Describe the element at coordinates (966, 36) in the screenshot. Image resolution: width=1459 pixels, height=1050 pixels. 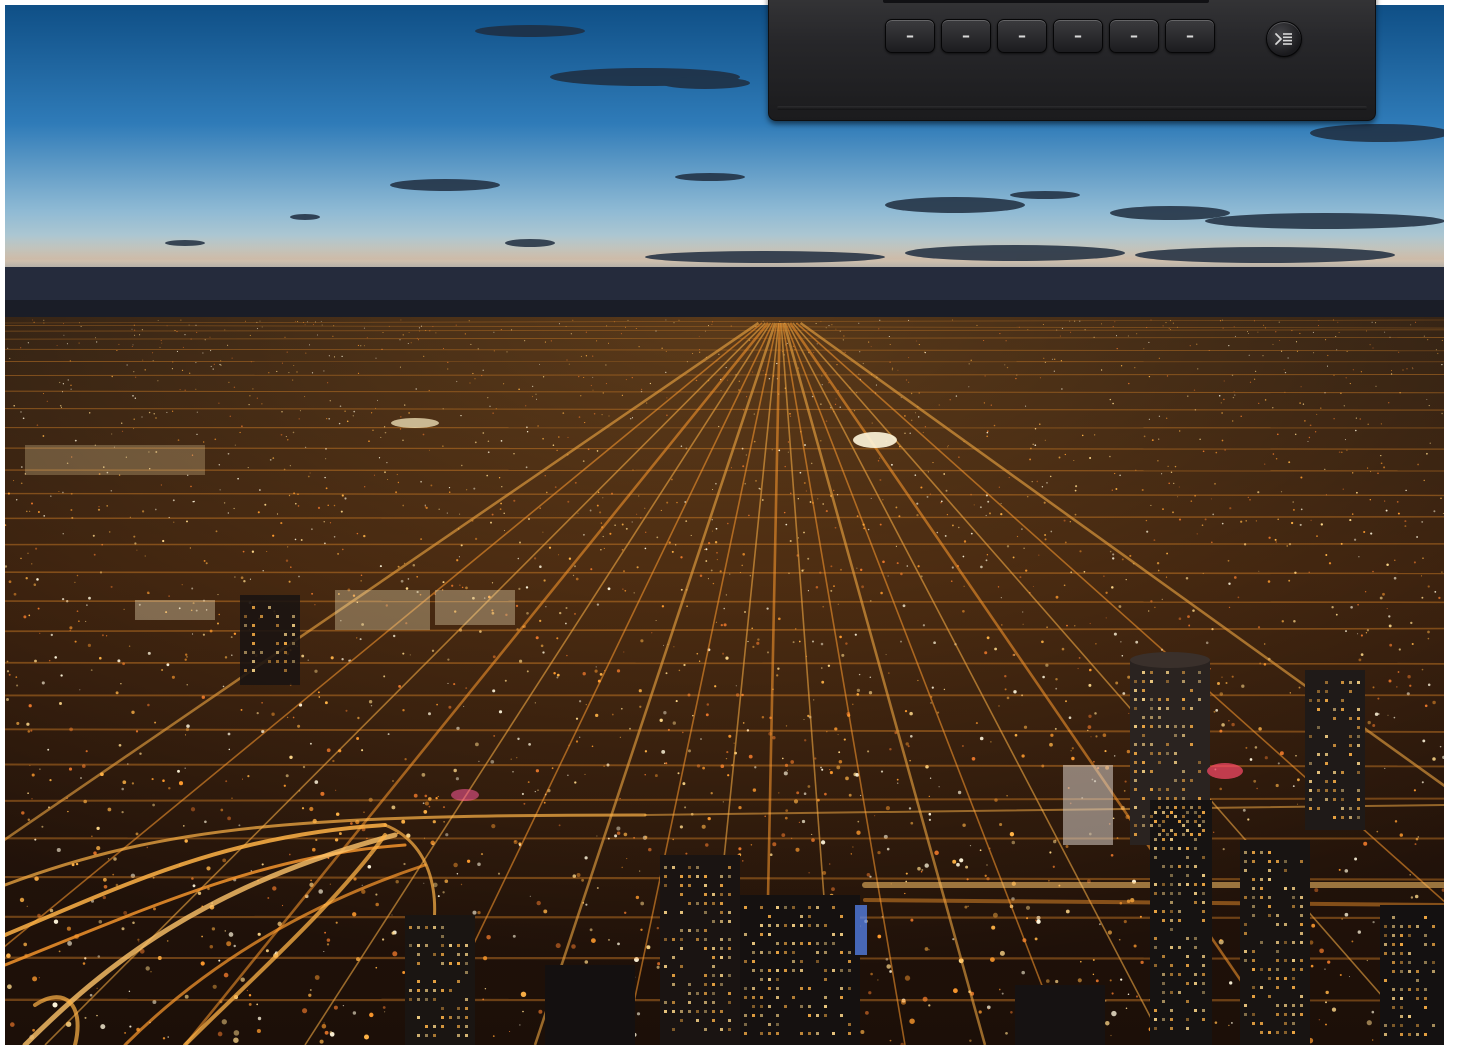
I see `softkey-2: –` at that location.